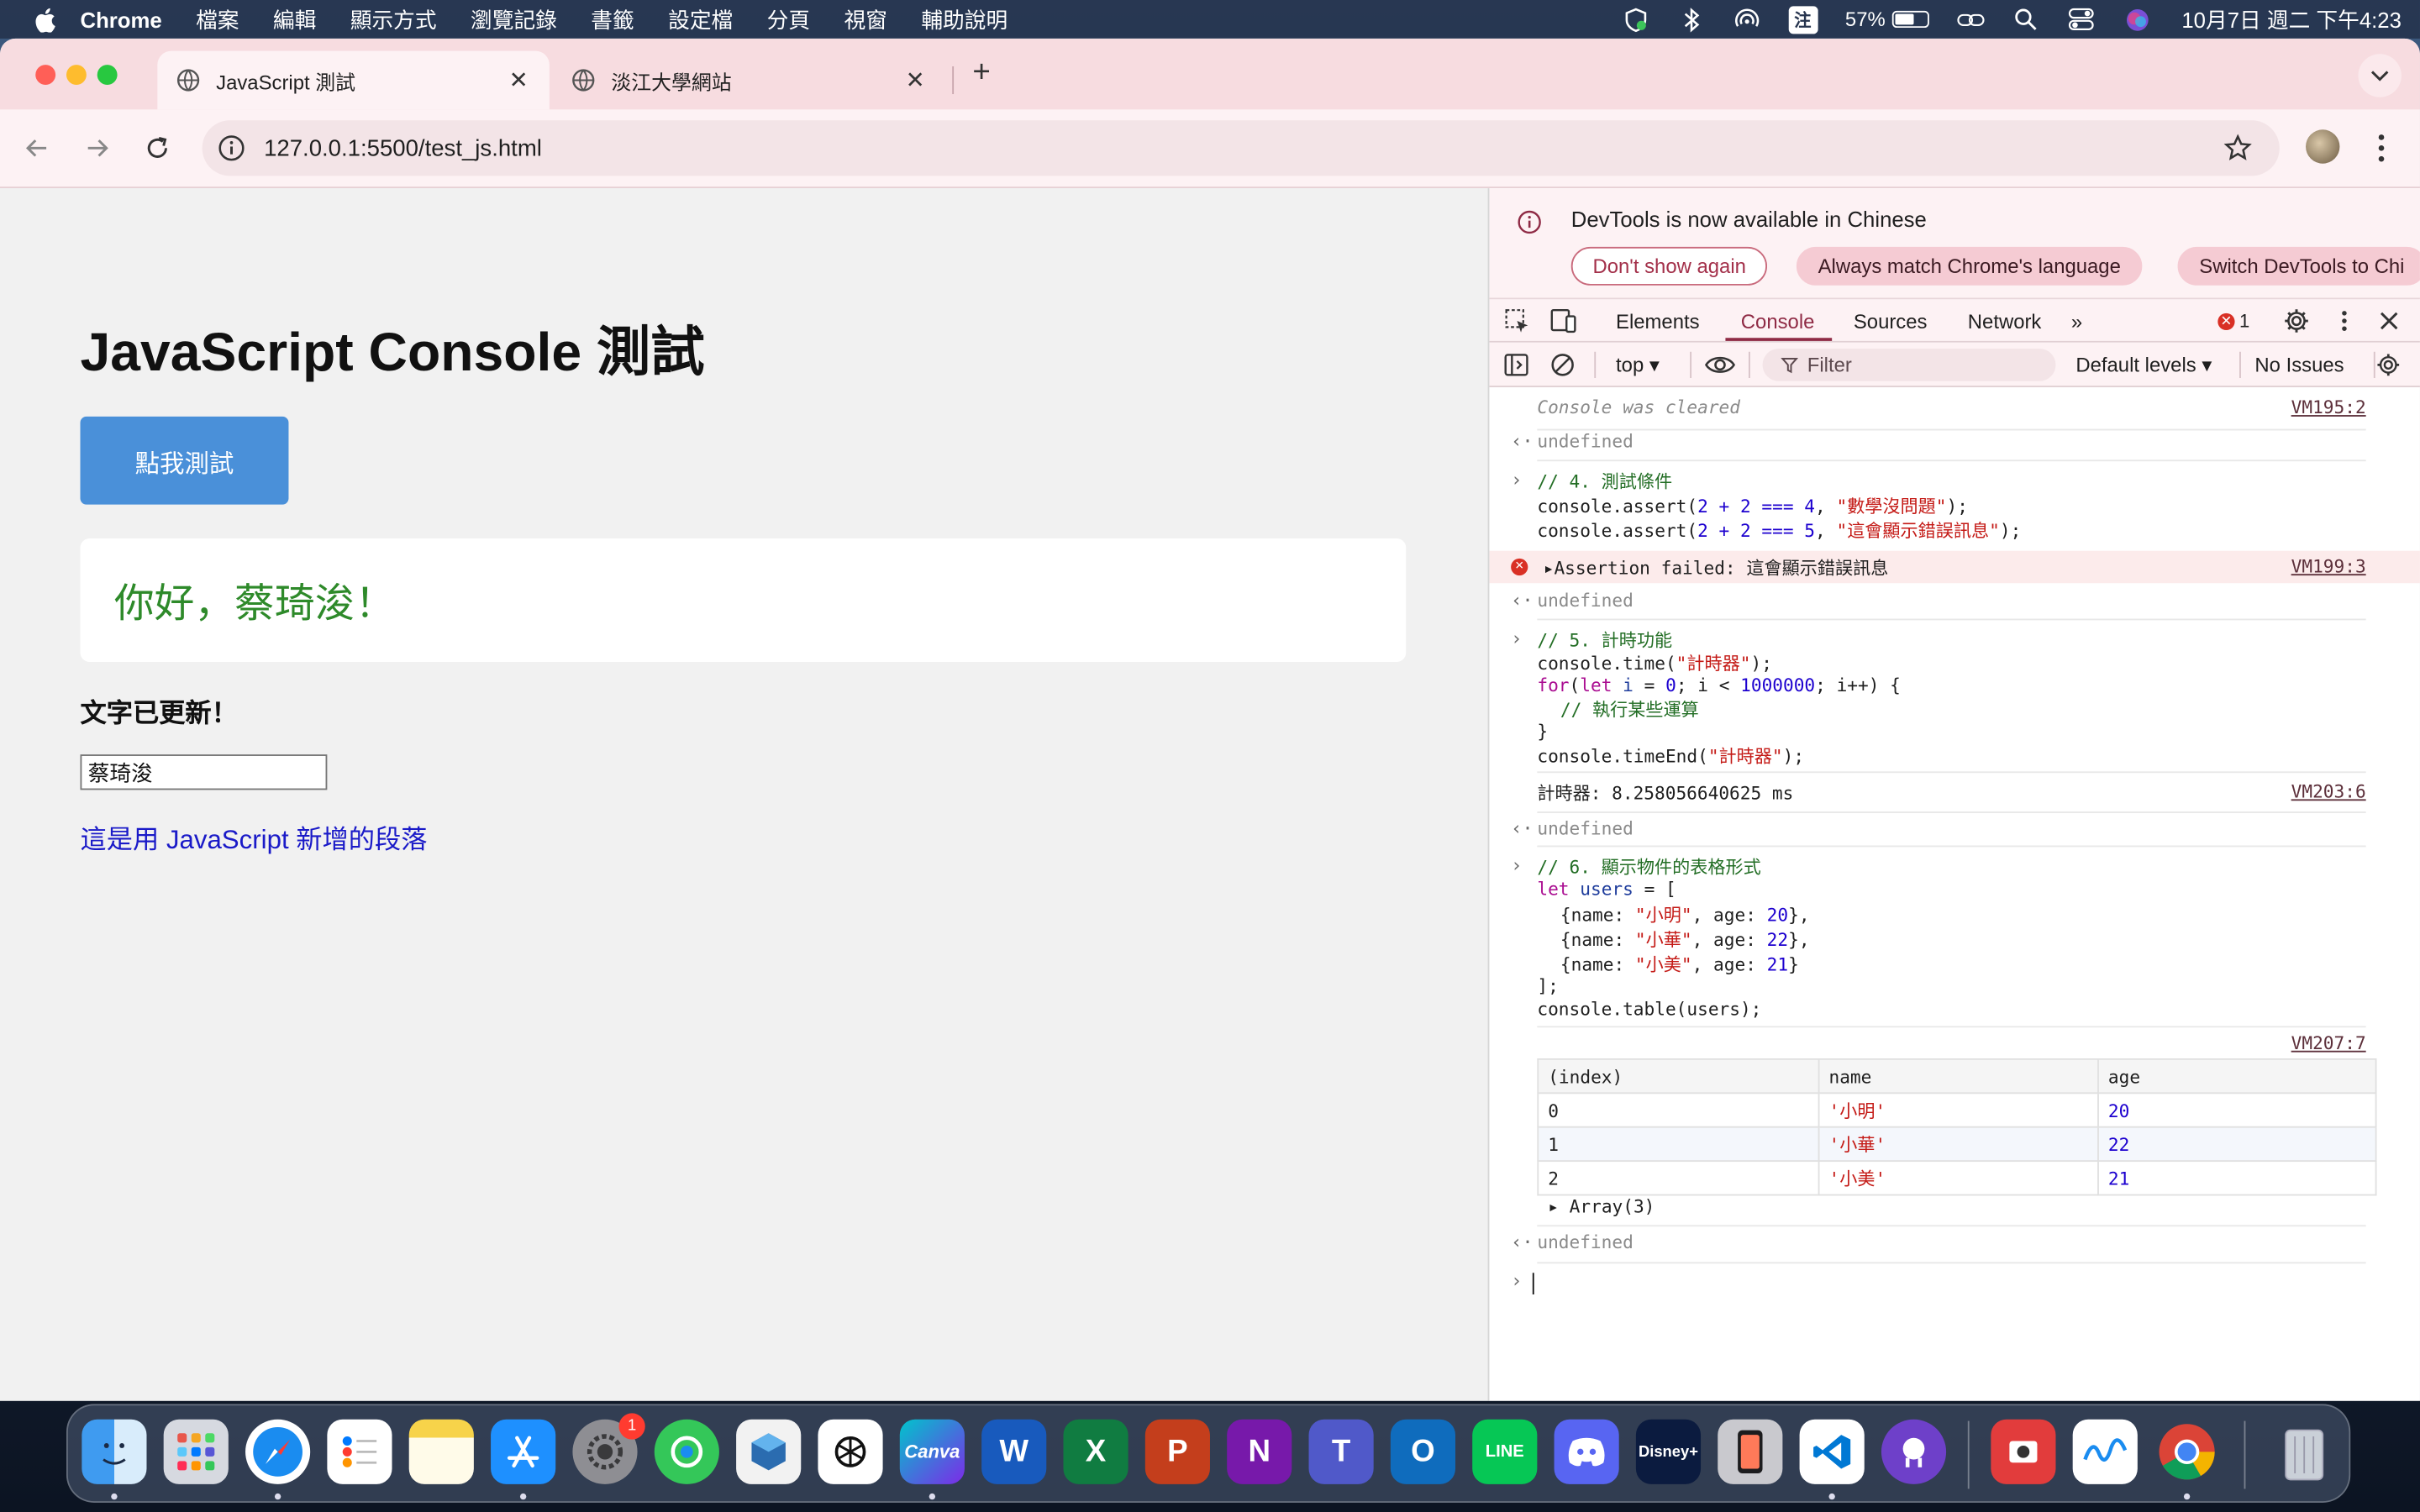 This screenshot has width=2420, height=1512. I want to click on window-close-button, so click(45, 75).